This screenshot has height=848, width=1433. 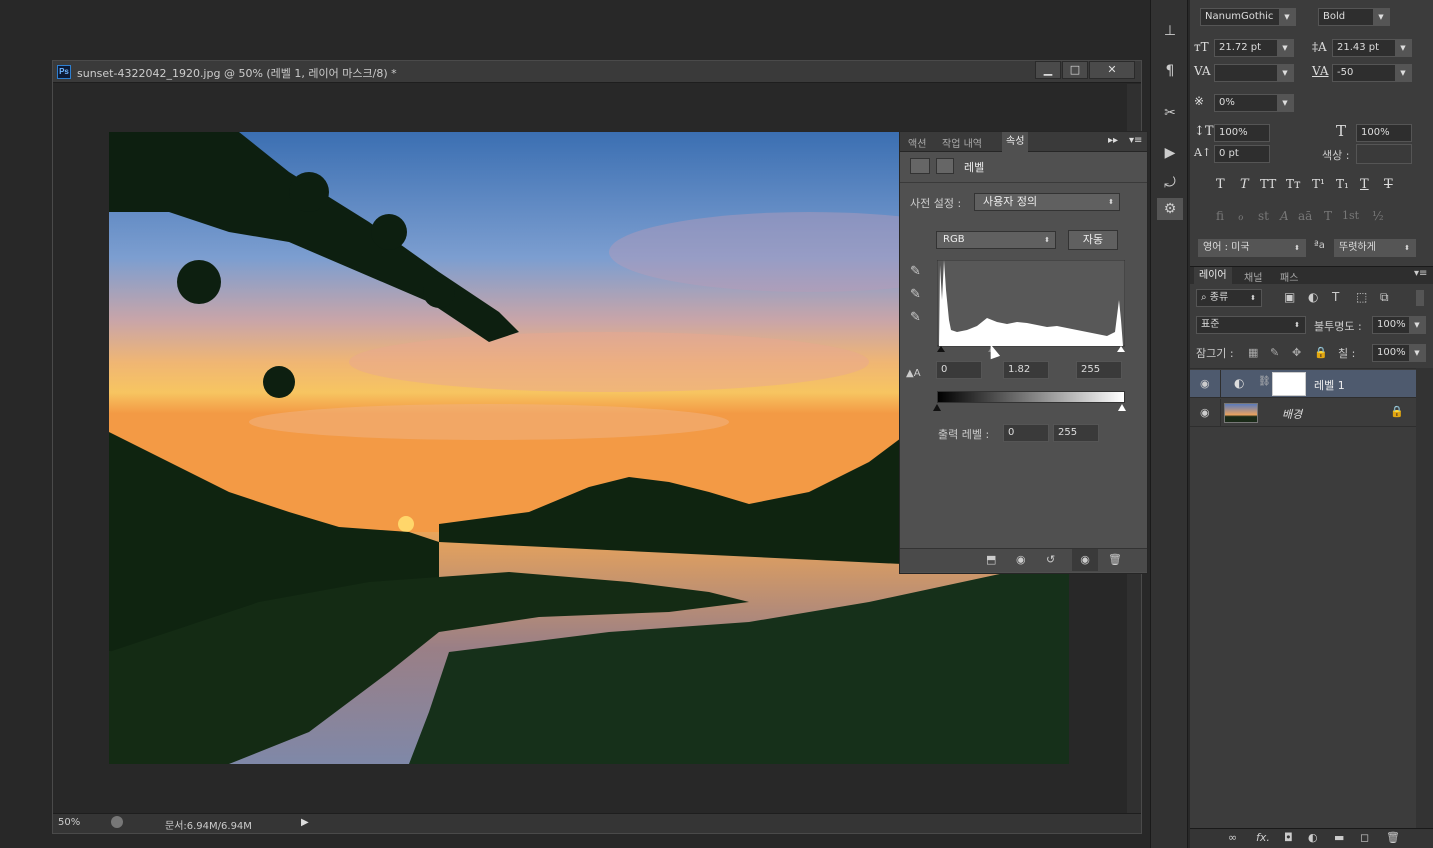 I want to click on gray-eyedropper-icon: ✎, so click(x=915, y=294).